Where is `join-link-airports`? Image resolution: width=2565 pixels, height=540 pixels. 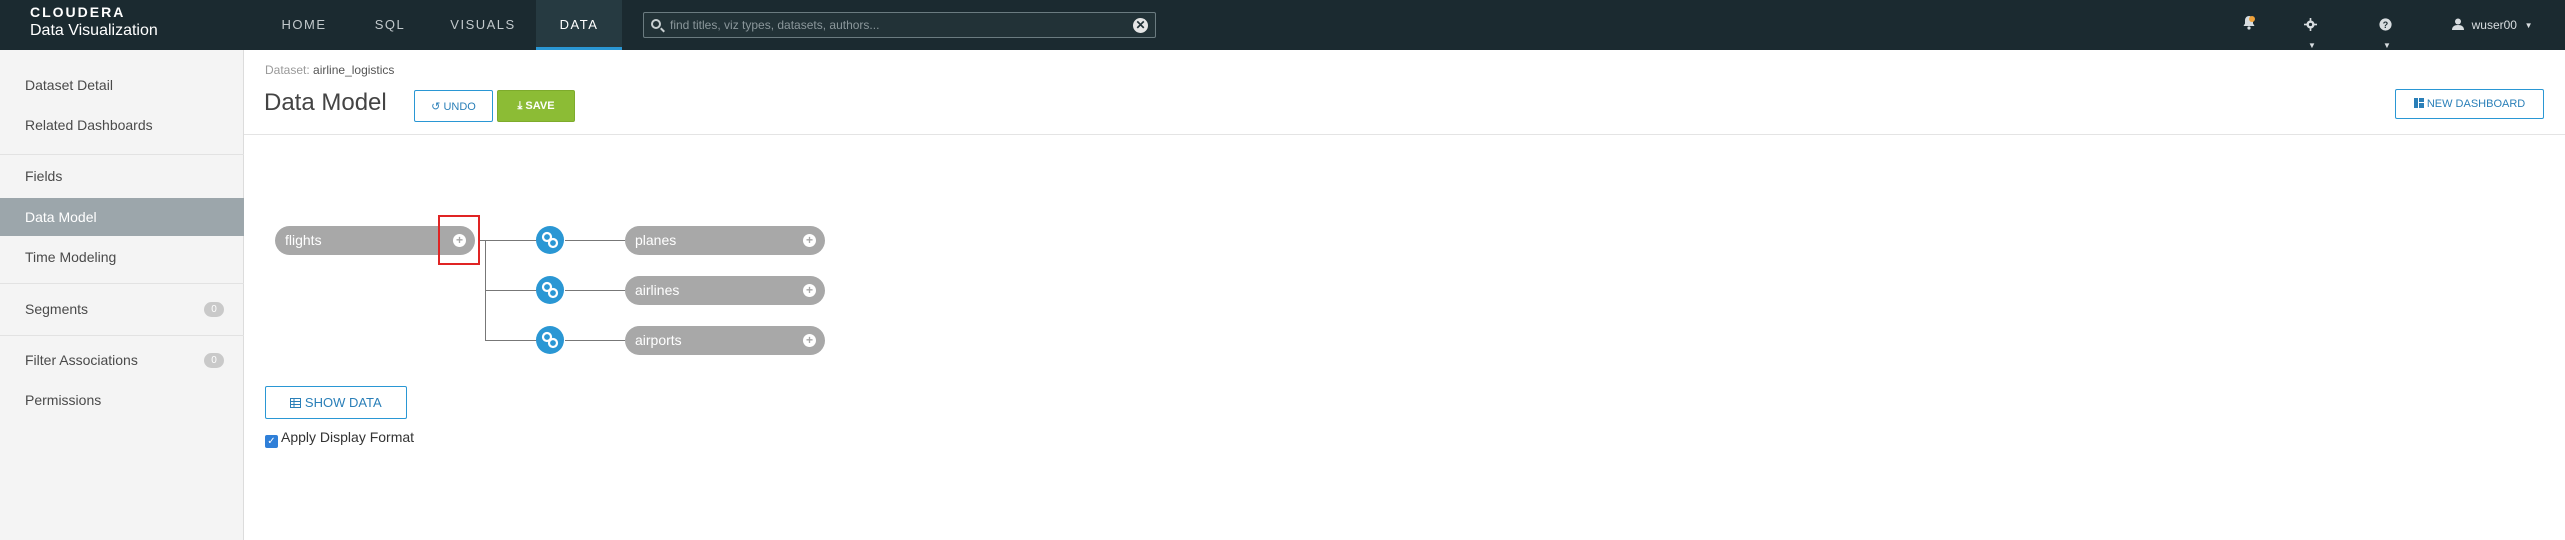 join-link-airports is located at coordinates (550, 340).